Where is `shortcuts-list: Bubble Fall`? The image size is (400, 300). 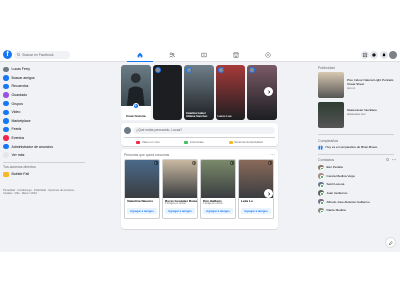
shortcuts-list: Bubble Fall is located at coordinates (44, 174).